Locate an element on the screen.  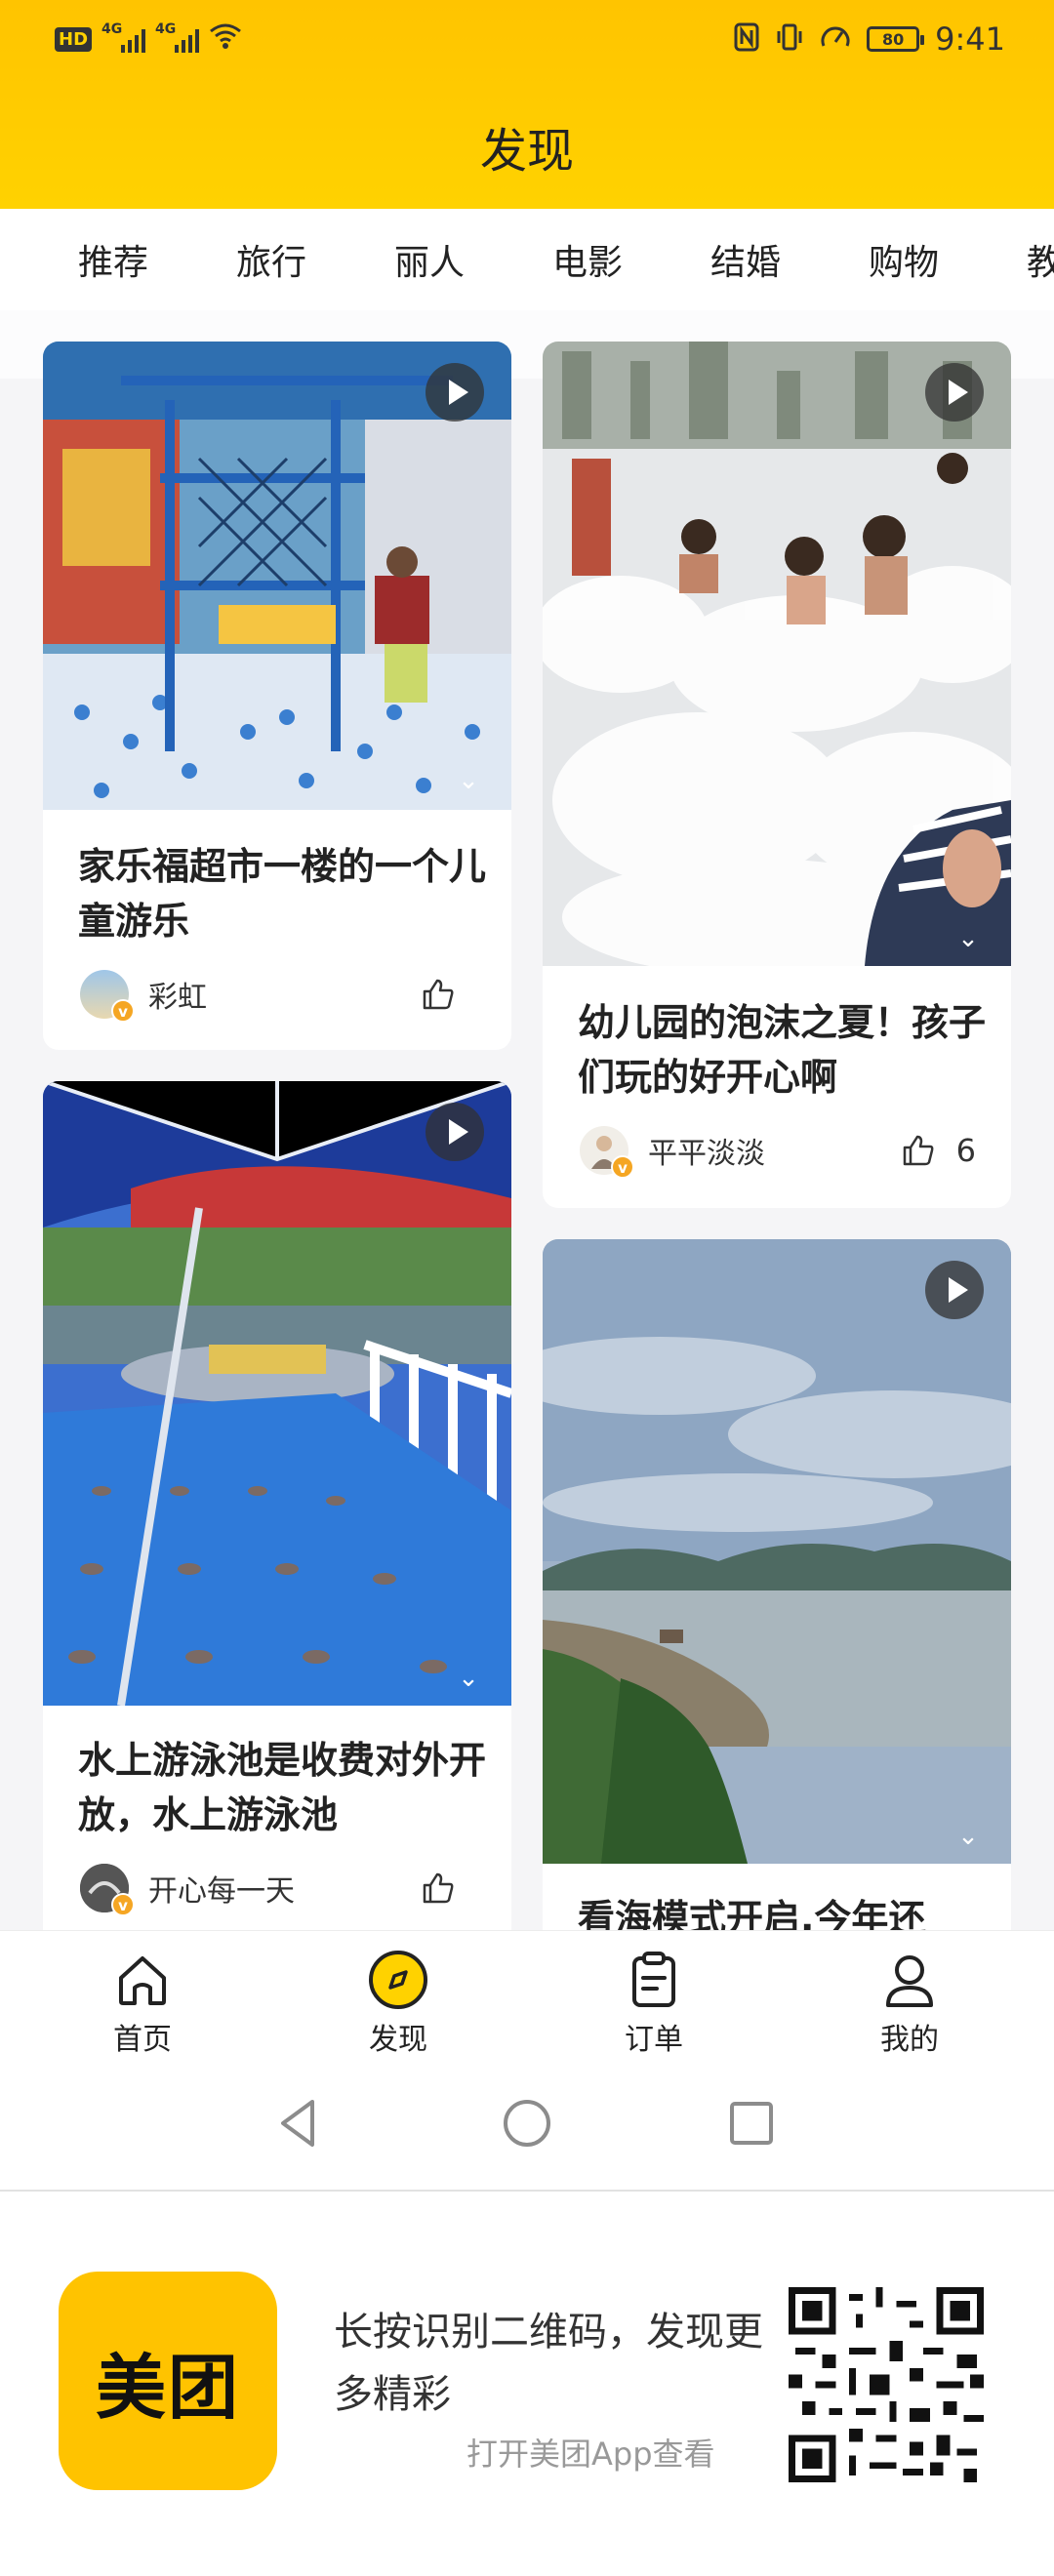
battery-icon: 80 is located at coordinates (896, 39).